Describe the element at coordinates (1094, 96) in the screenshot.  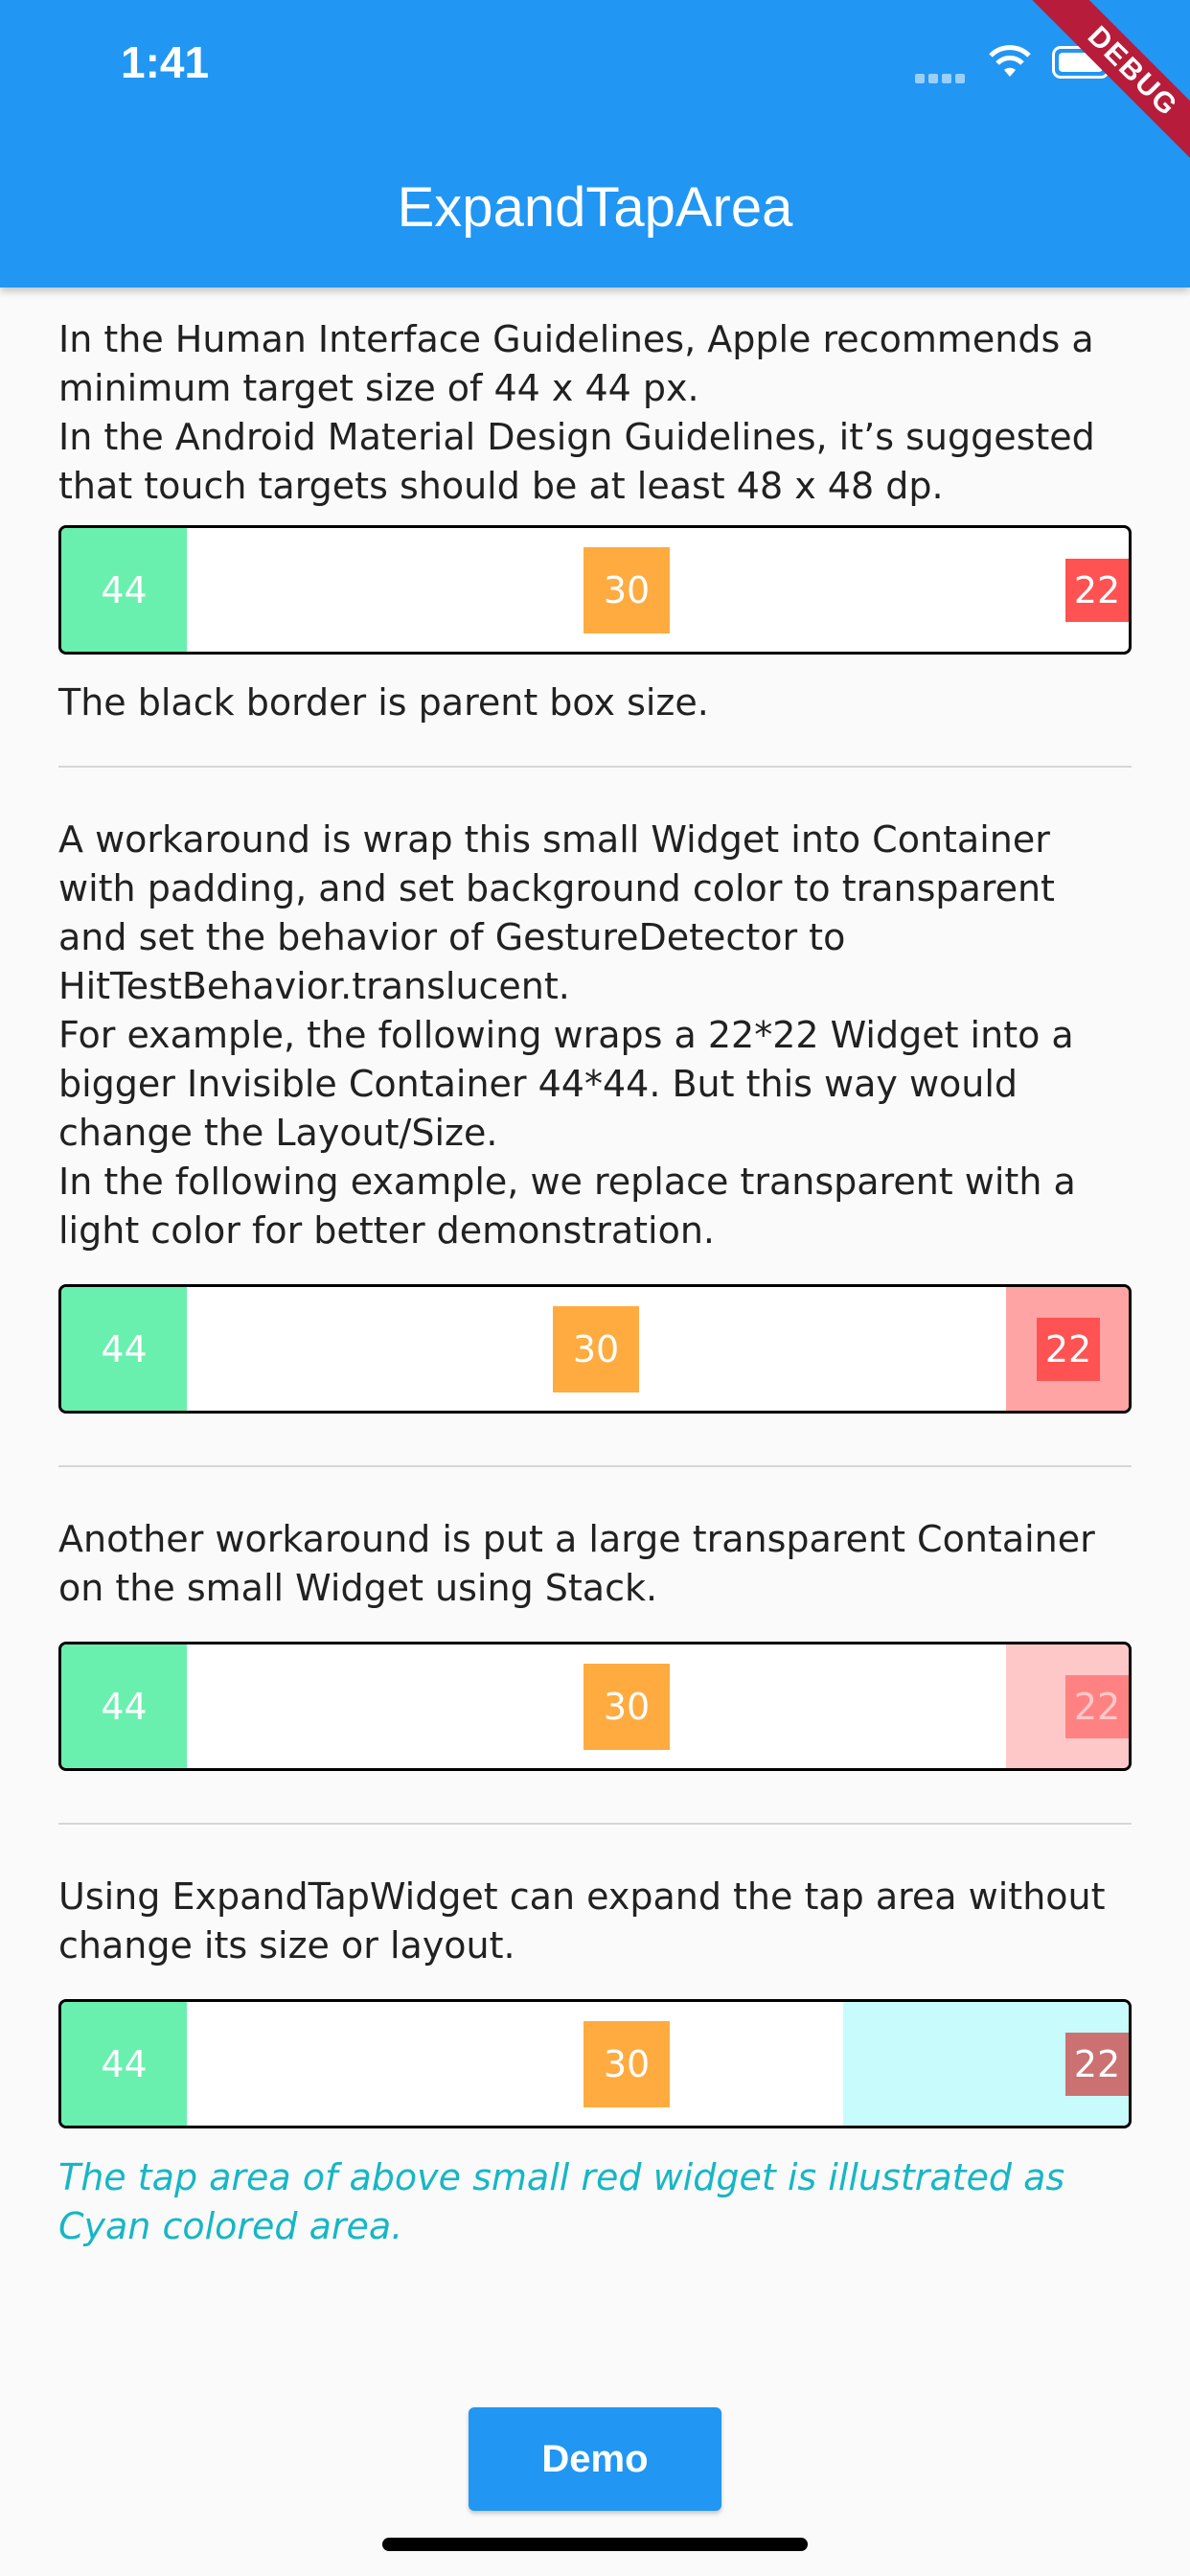
I see `debug-banner: DEBUG` at that location.